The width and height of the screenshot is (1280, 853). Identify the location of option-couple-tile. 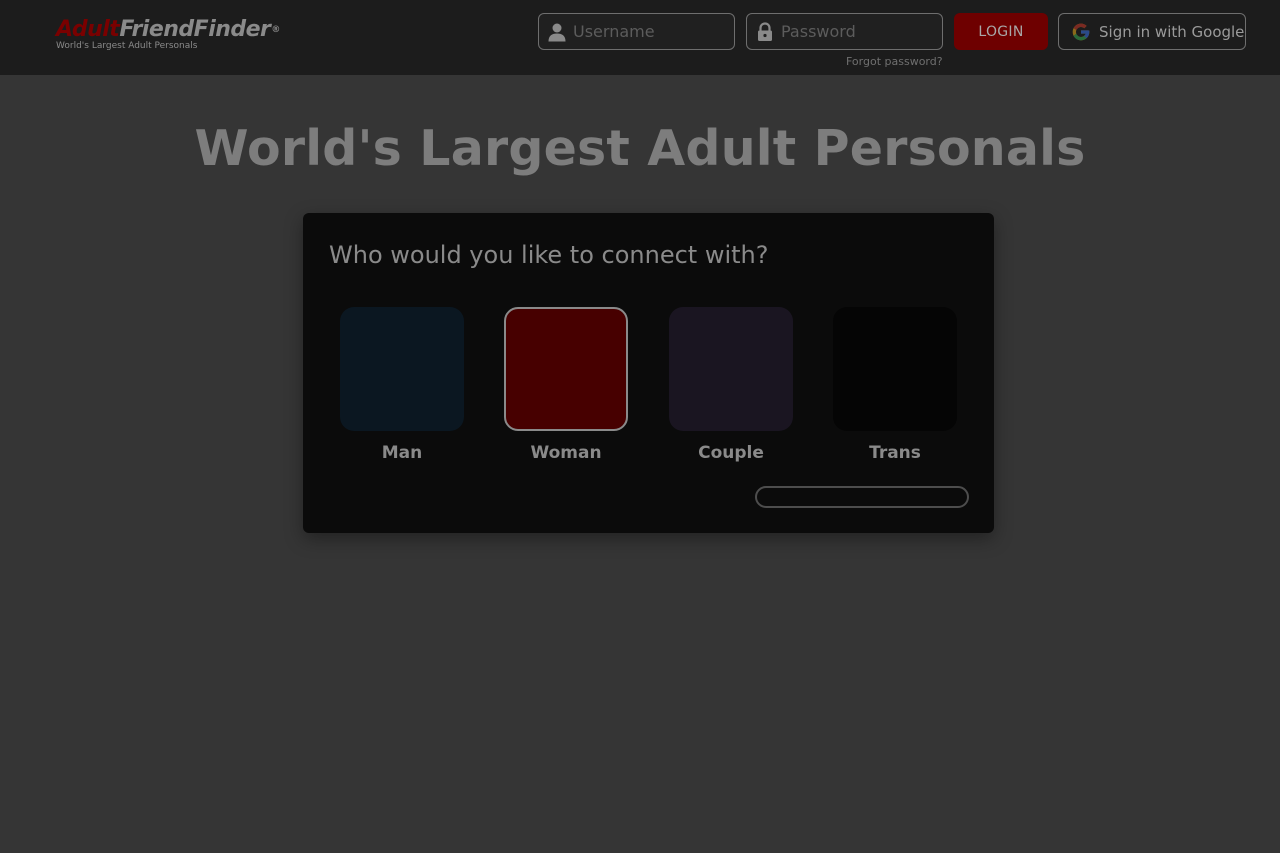
(731, 369).